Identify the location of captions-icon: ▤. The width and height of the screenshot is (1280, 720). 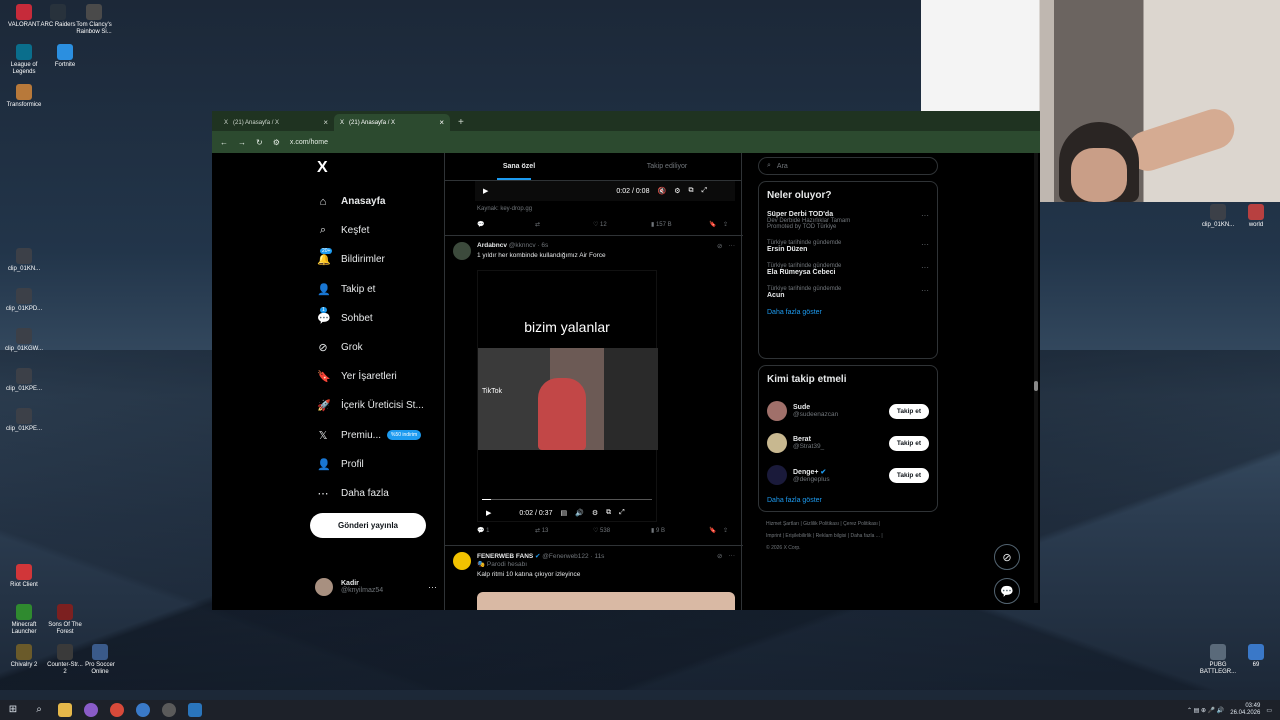
(563, 513).